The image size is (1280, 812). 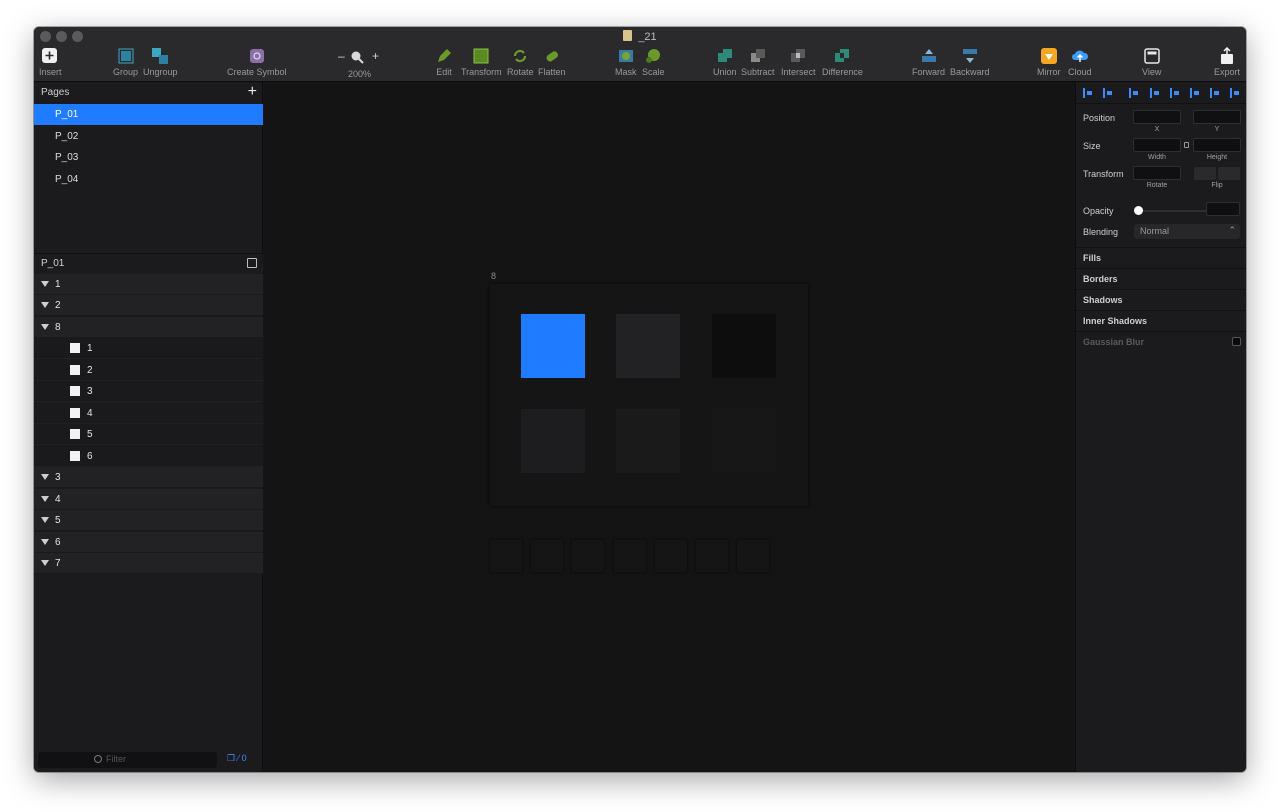 What do you see at coordinates (1157, 145) in the screenshot?
I see `width-field` at bounding box center [1157, 145].